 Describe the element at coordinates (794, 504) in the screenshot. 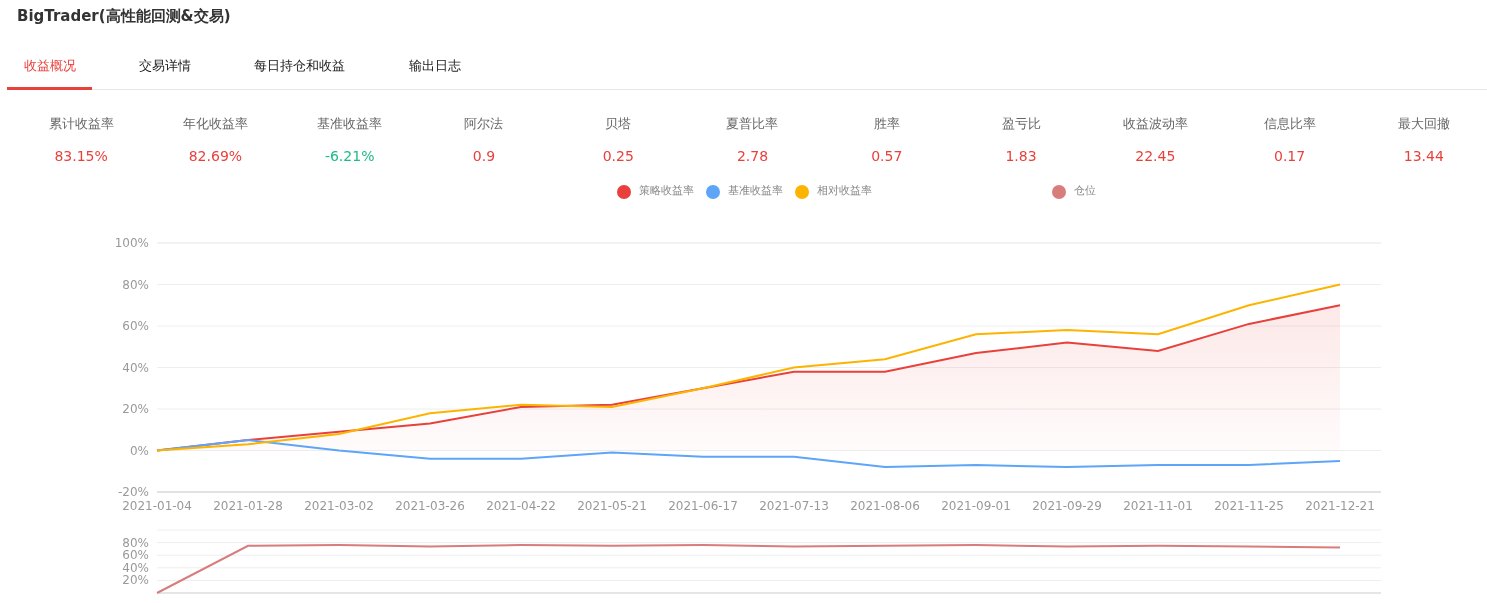

I see `x-tick-label: 2021-07-13` at that location.